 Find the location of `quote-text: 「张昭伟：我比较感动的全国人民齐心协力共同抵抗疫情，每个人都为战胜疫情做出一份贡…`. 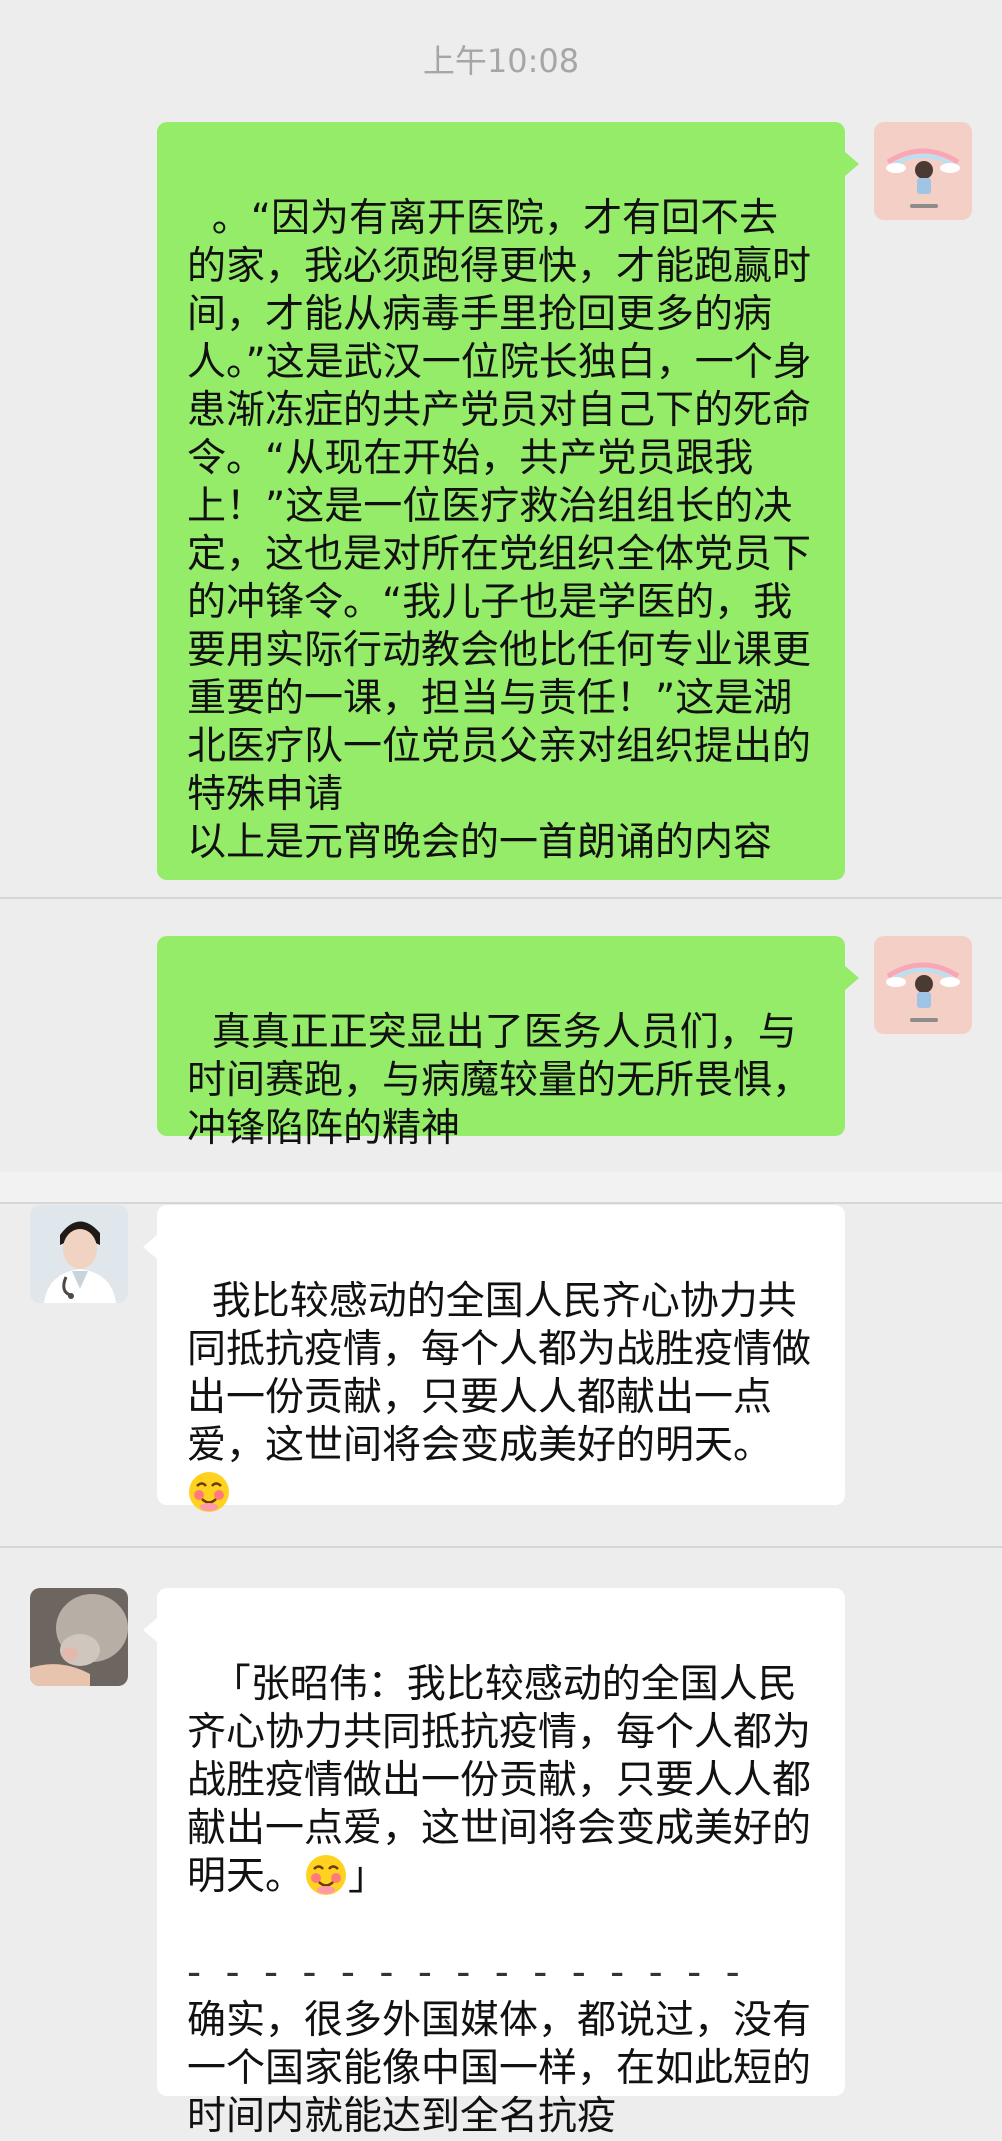

quote-text: 「张昭伟：我比较感动的全国人民齐心协力共同抵抗疫情，每个人都为战胜疫情做出一份贡… is located at coordinates (499, 1780).